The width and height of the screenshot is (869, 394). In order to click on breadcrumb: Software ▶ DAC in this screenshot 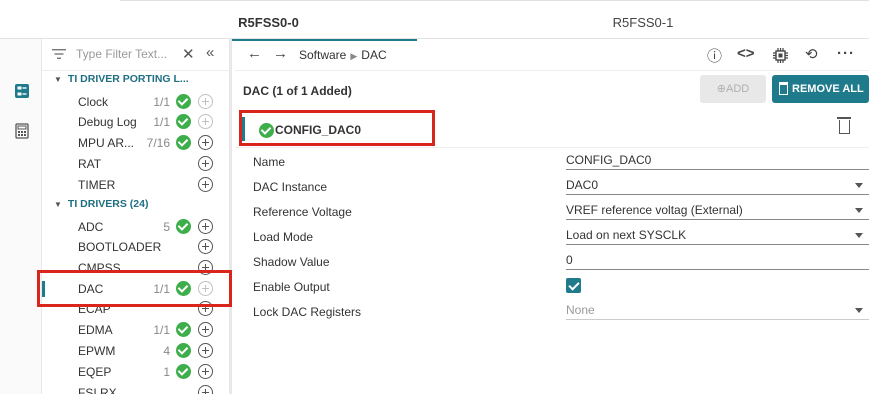, I will do `click(343, 55)`.